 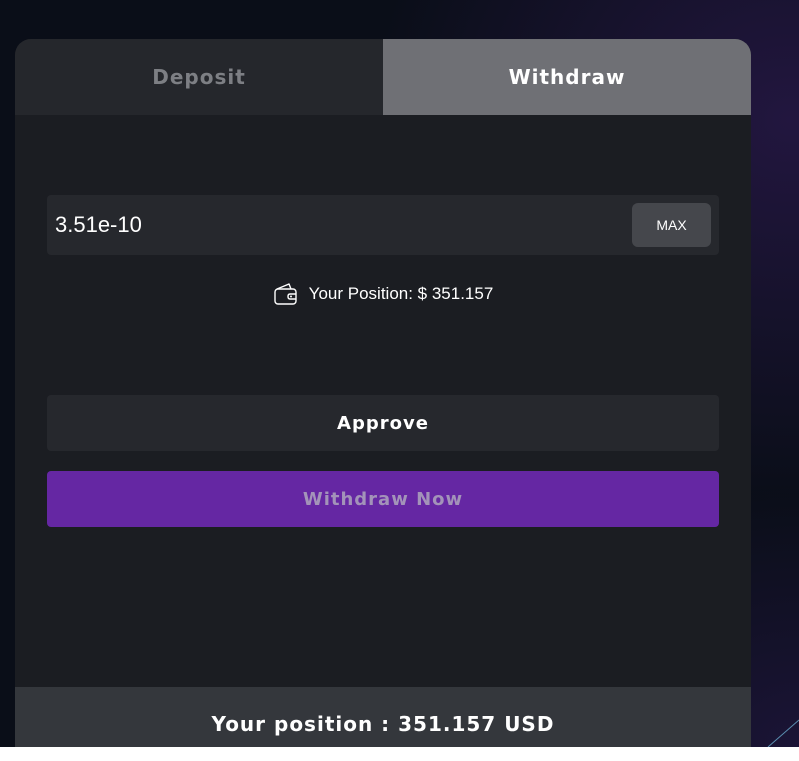 I want to click on amount-input, so click(x=337, y=225).